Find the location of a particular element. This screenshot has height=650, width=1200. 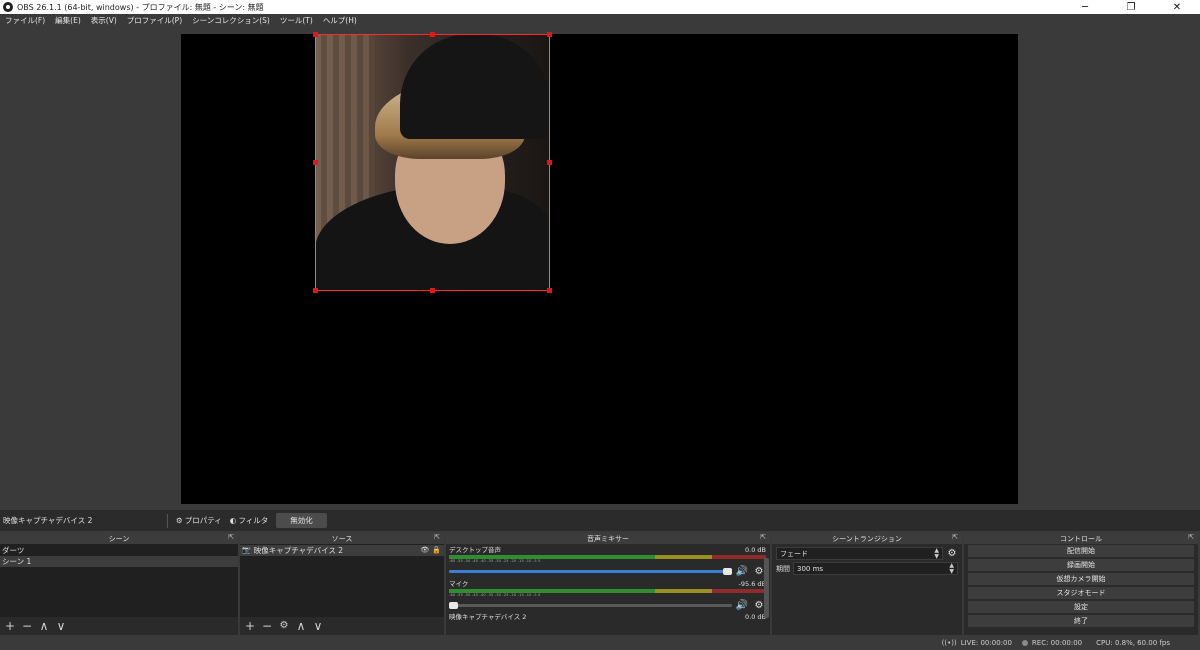

scenes-title: シーン is located at coordinates (119, 538).